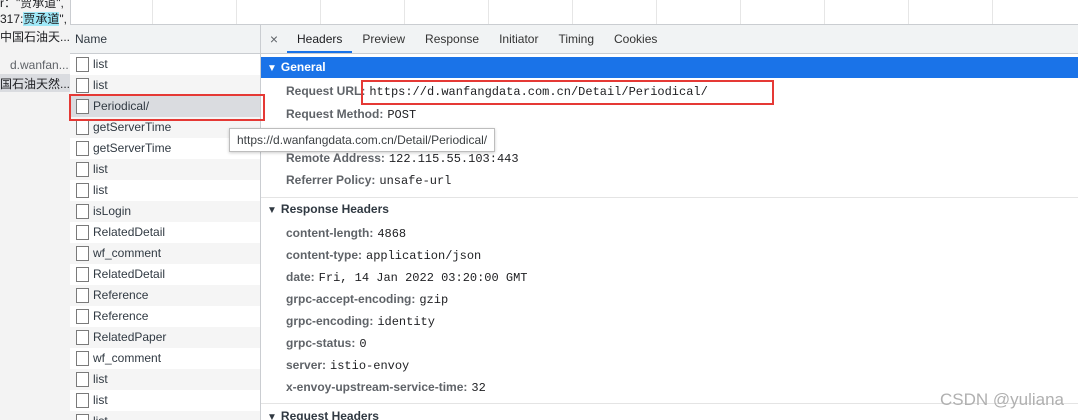 The image size is (1078, 420). What do you see at coordinates (669, 209) in the screenshot?
I see `response-headers-section-header: ▼ Response Headers` at bounding box center [669, 209].